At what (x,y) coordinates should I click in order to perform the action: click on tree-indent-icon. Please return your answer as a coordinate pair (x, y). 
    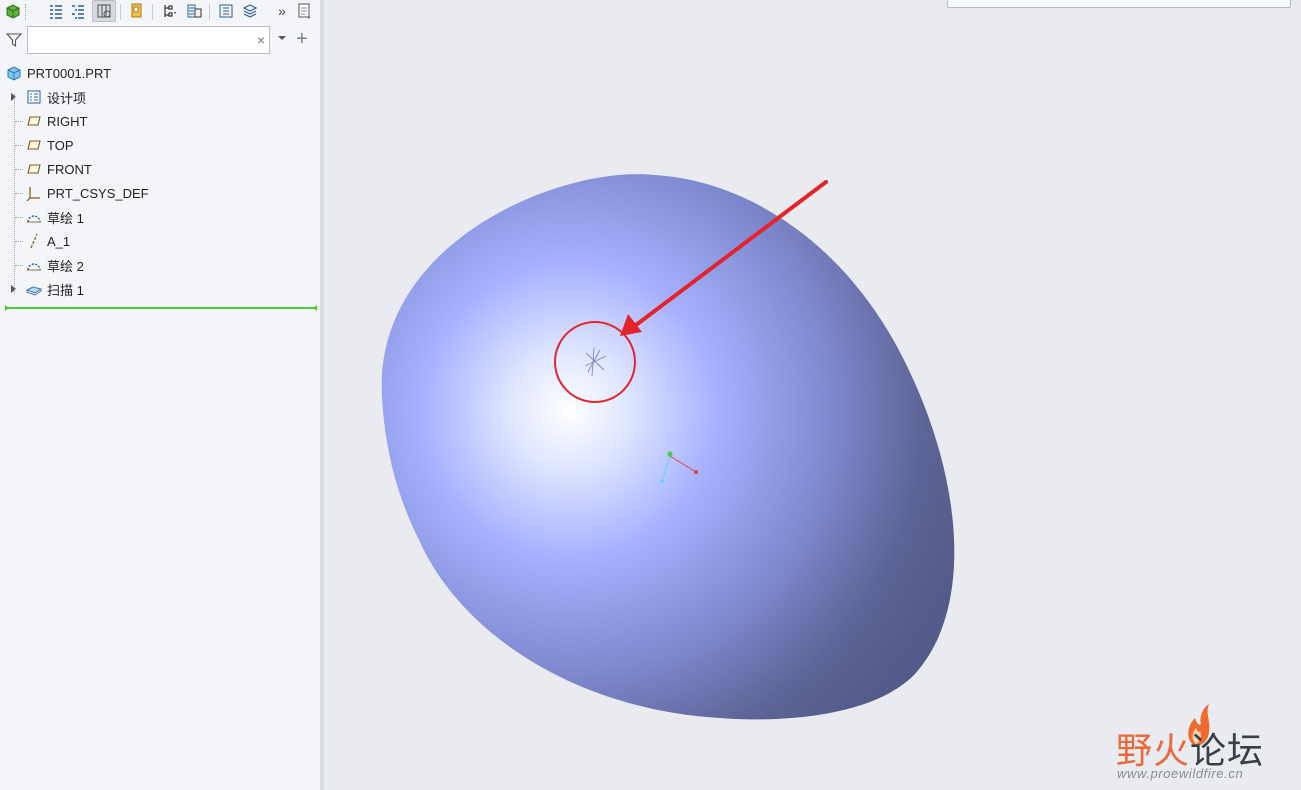
    Looking at the image, I should click on (78, 11).